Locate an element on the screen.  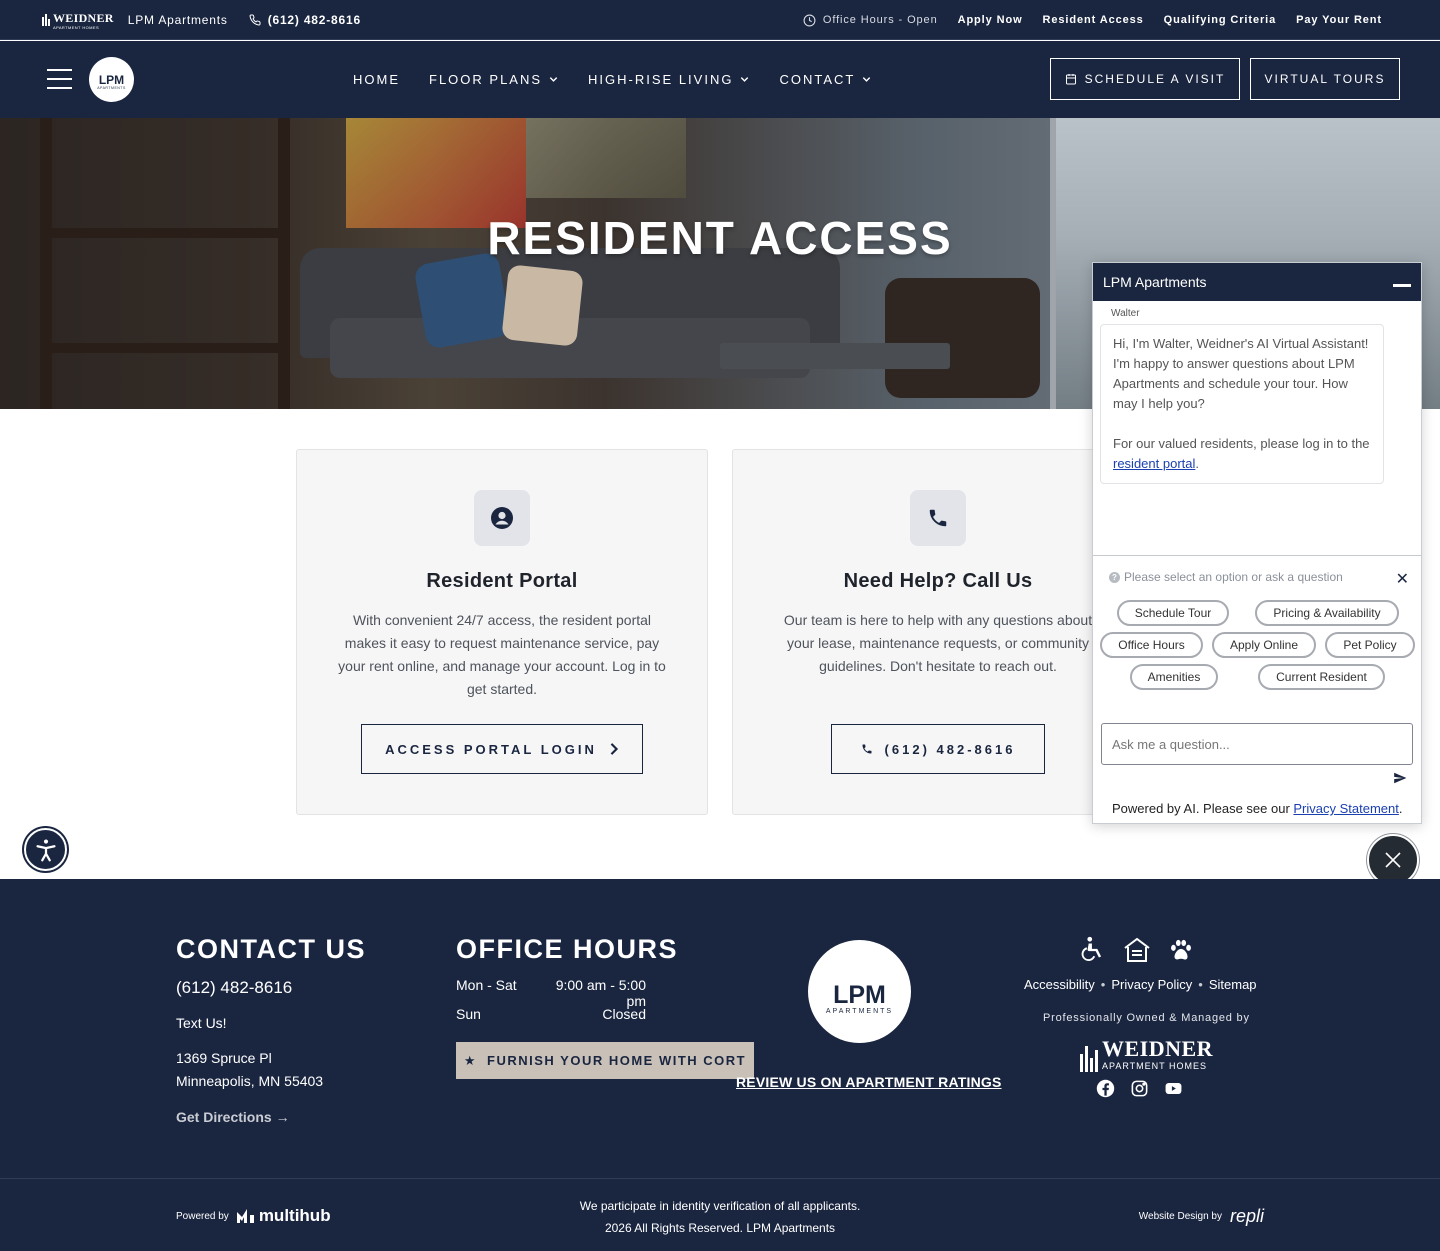
accessibility-widget-button is located at coordinates (45, 849).